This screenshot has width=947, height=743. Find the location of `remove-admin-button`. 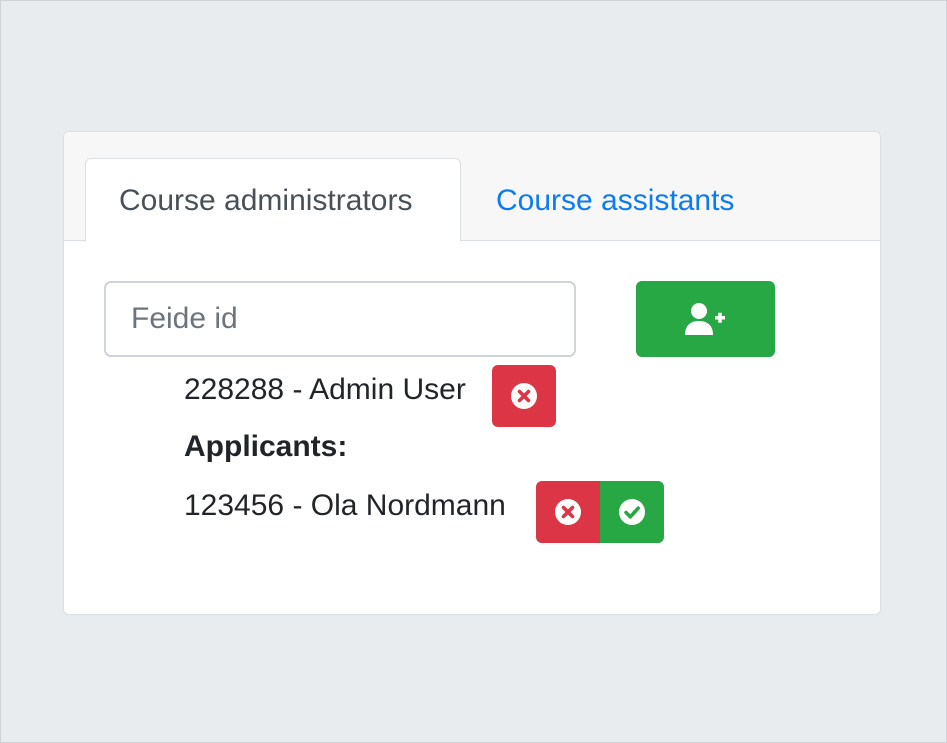

remove-admin-button is located at coordinates (524, 396).